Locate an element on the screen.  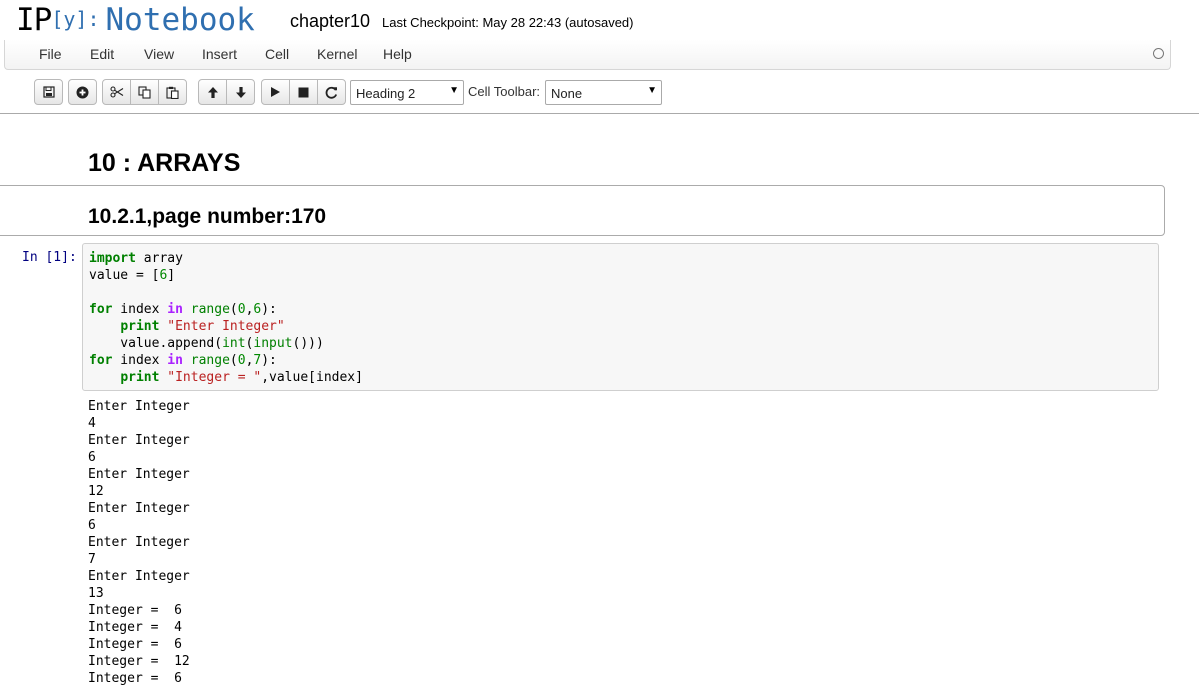
code-token: import is located at coordinates (112, 258).